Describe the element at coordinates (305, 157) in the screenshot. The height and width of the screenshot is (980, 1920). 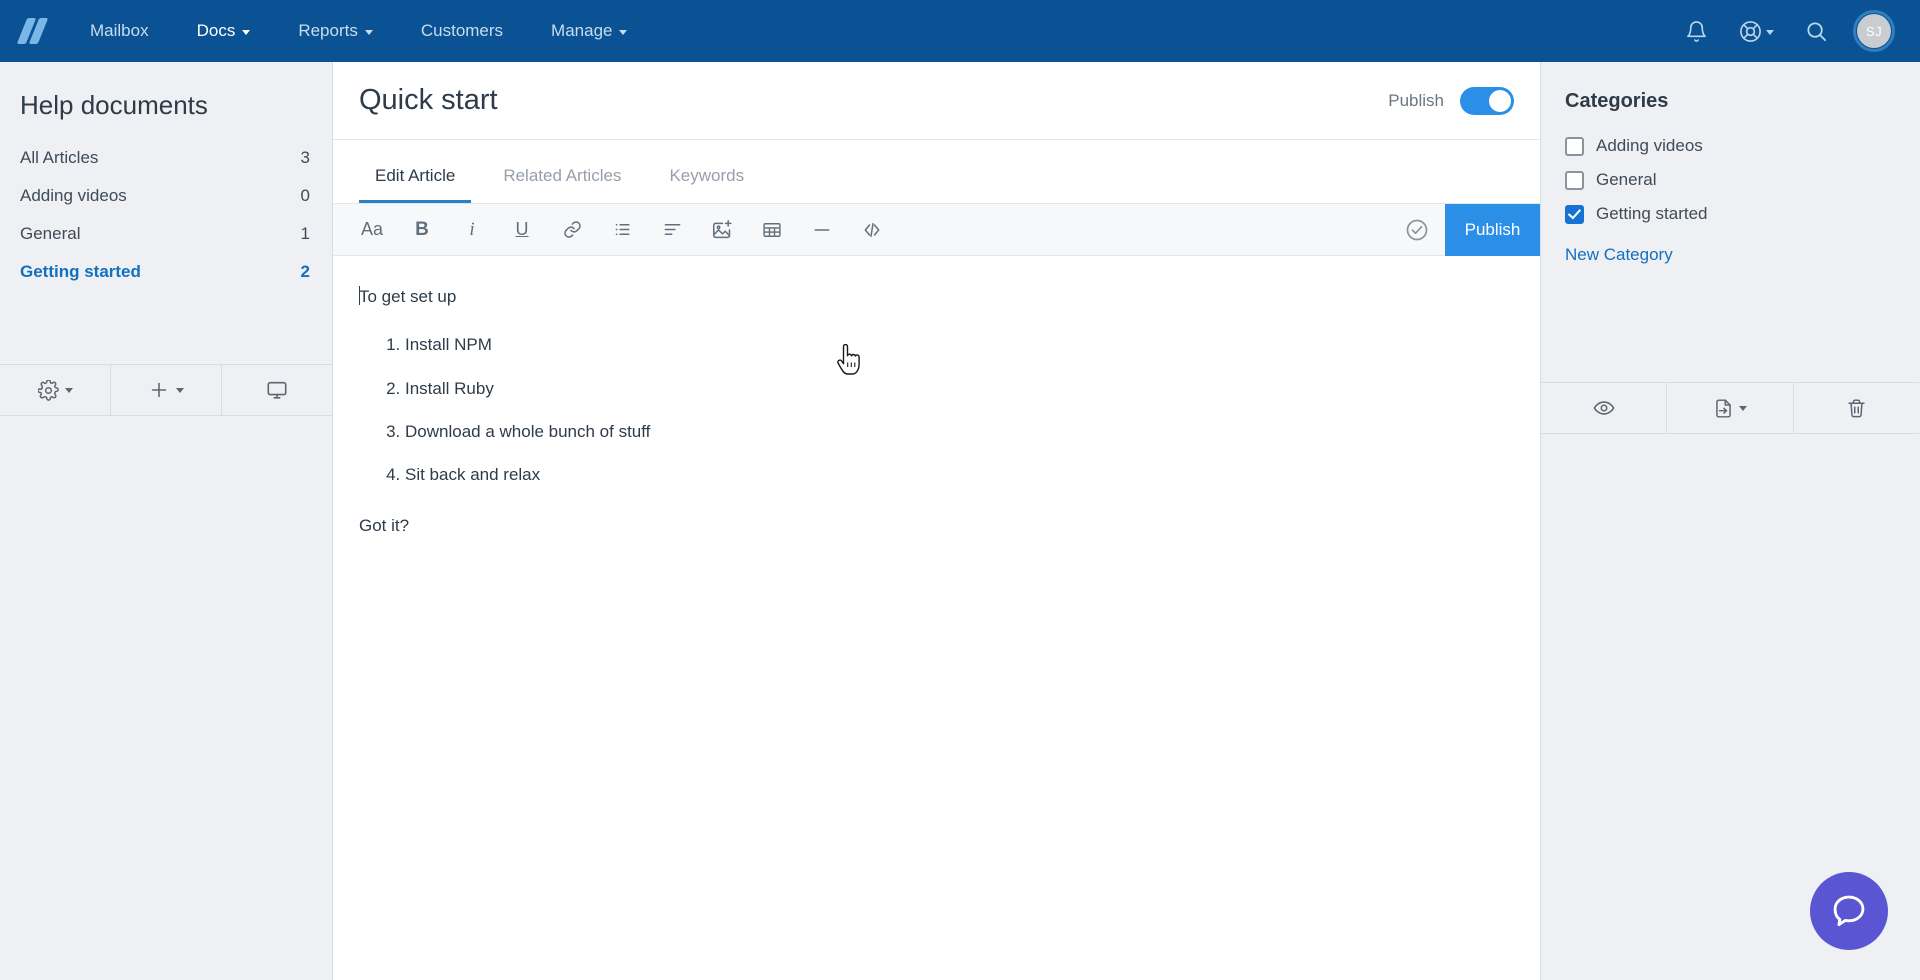
I see `sidebar-item-count: 3` at that location.